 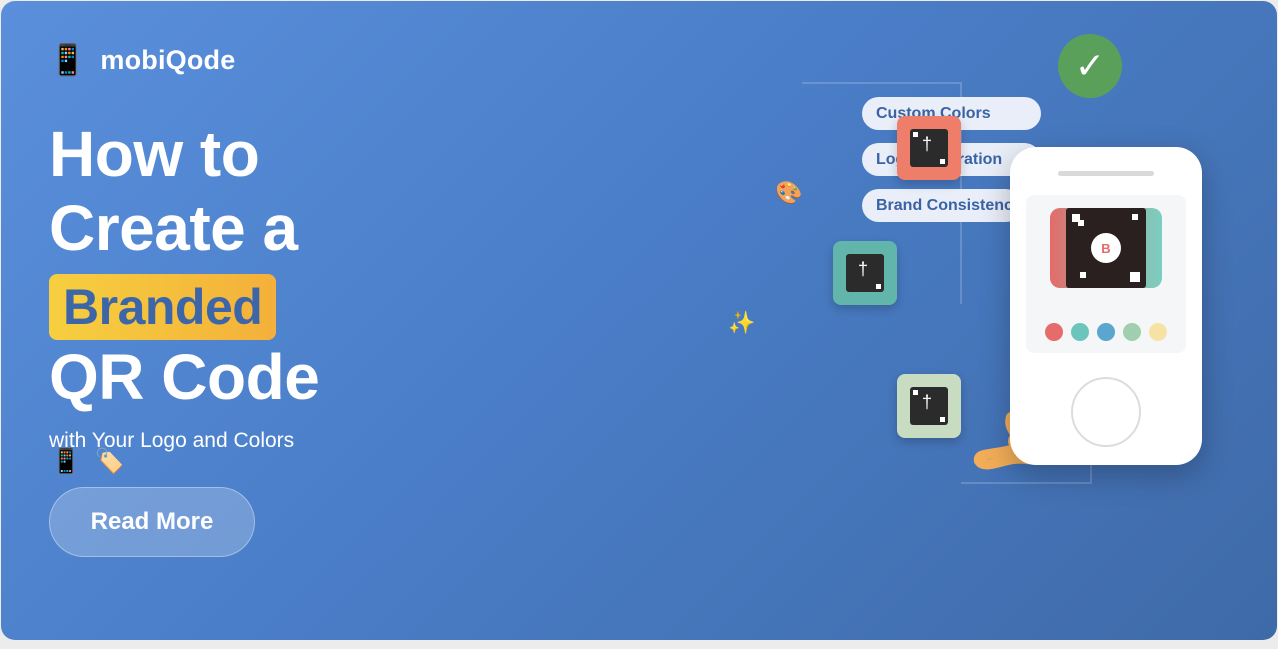 I want to click on title-line-1: How to, so click(x=154, y=154).